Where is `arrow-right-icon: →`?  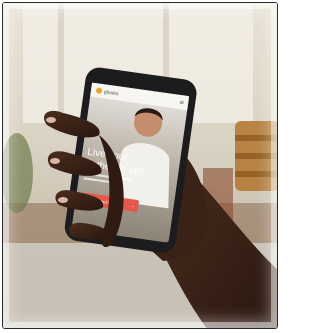
arrow-right-icon: → is located at coordinates (132, 206).